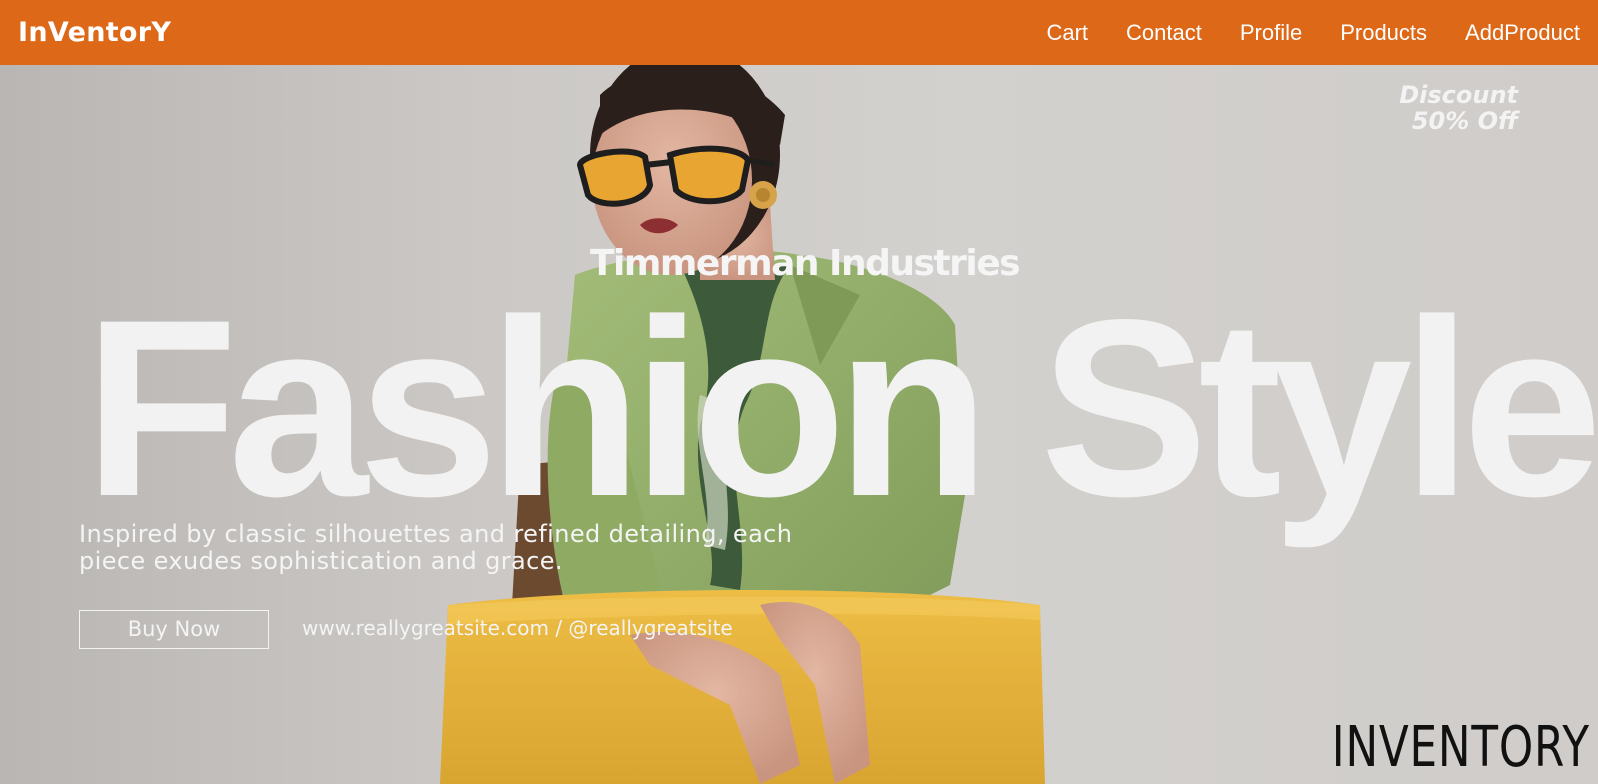  Describe the element at coordinates (94, 32) in the screenshot. I see `brand-logo: InVentorY` at that location.